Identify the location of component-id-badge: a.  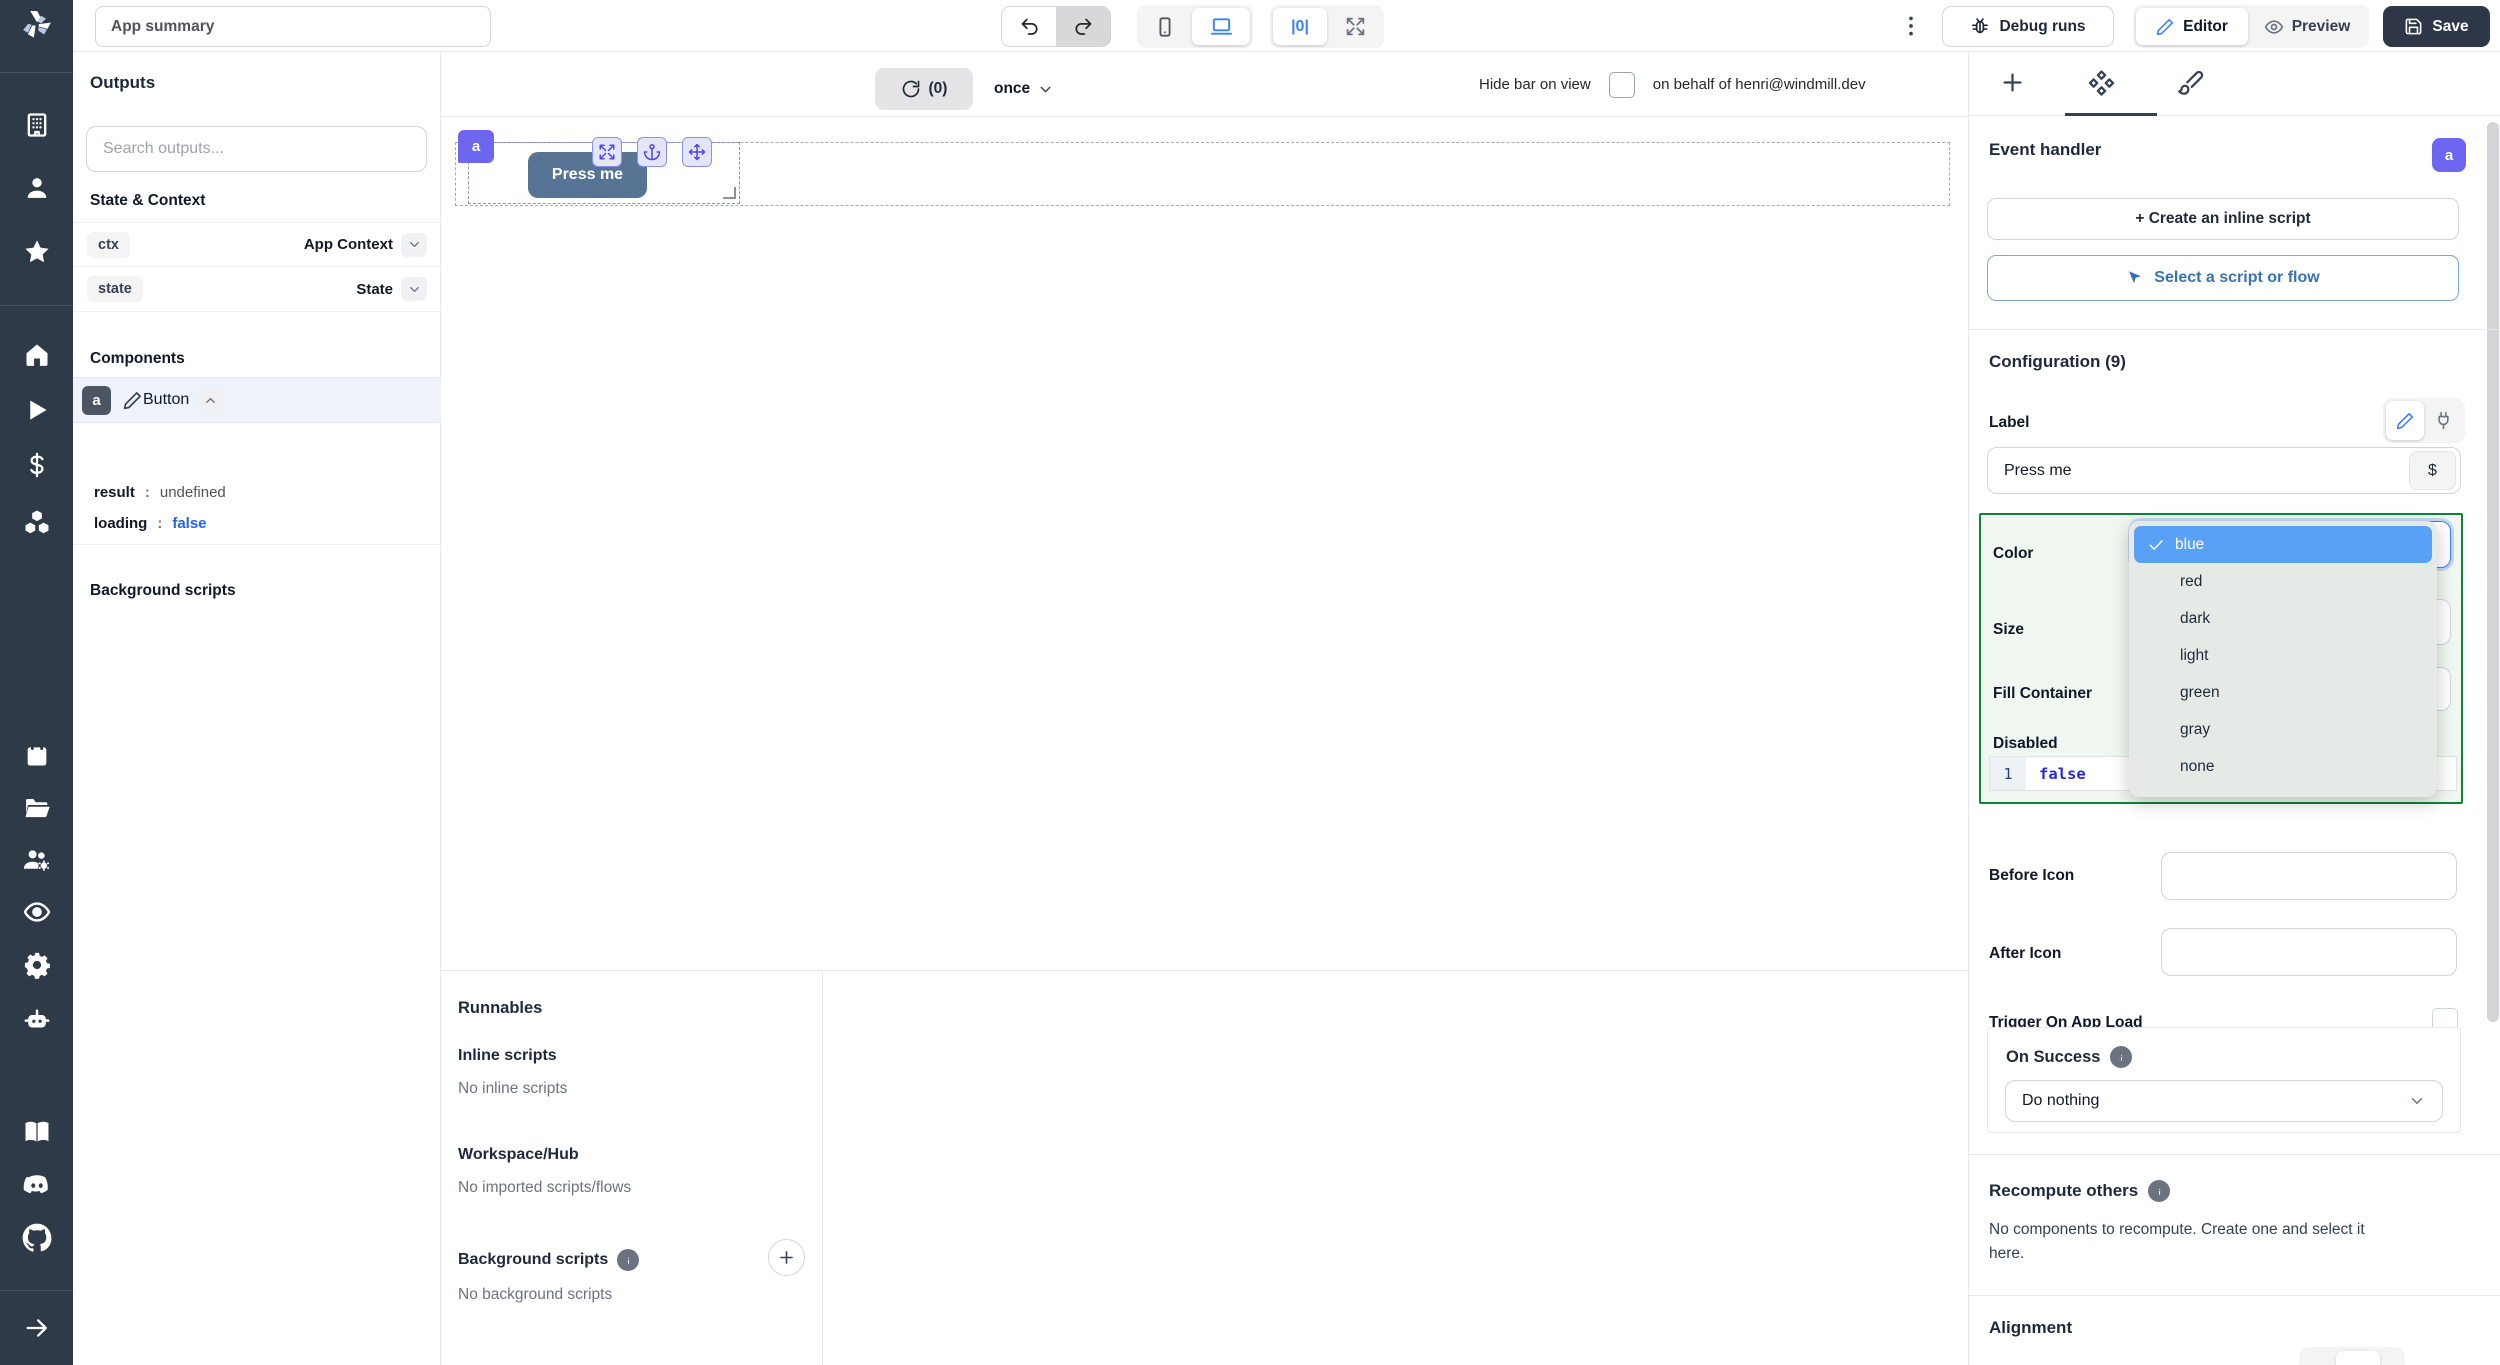
(2449, 155).